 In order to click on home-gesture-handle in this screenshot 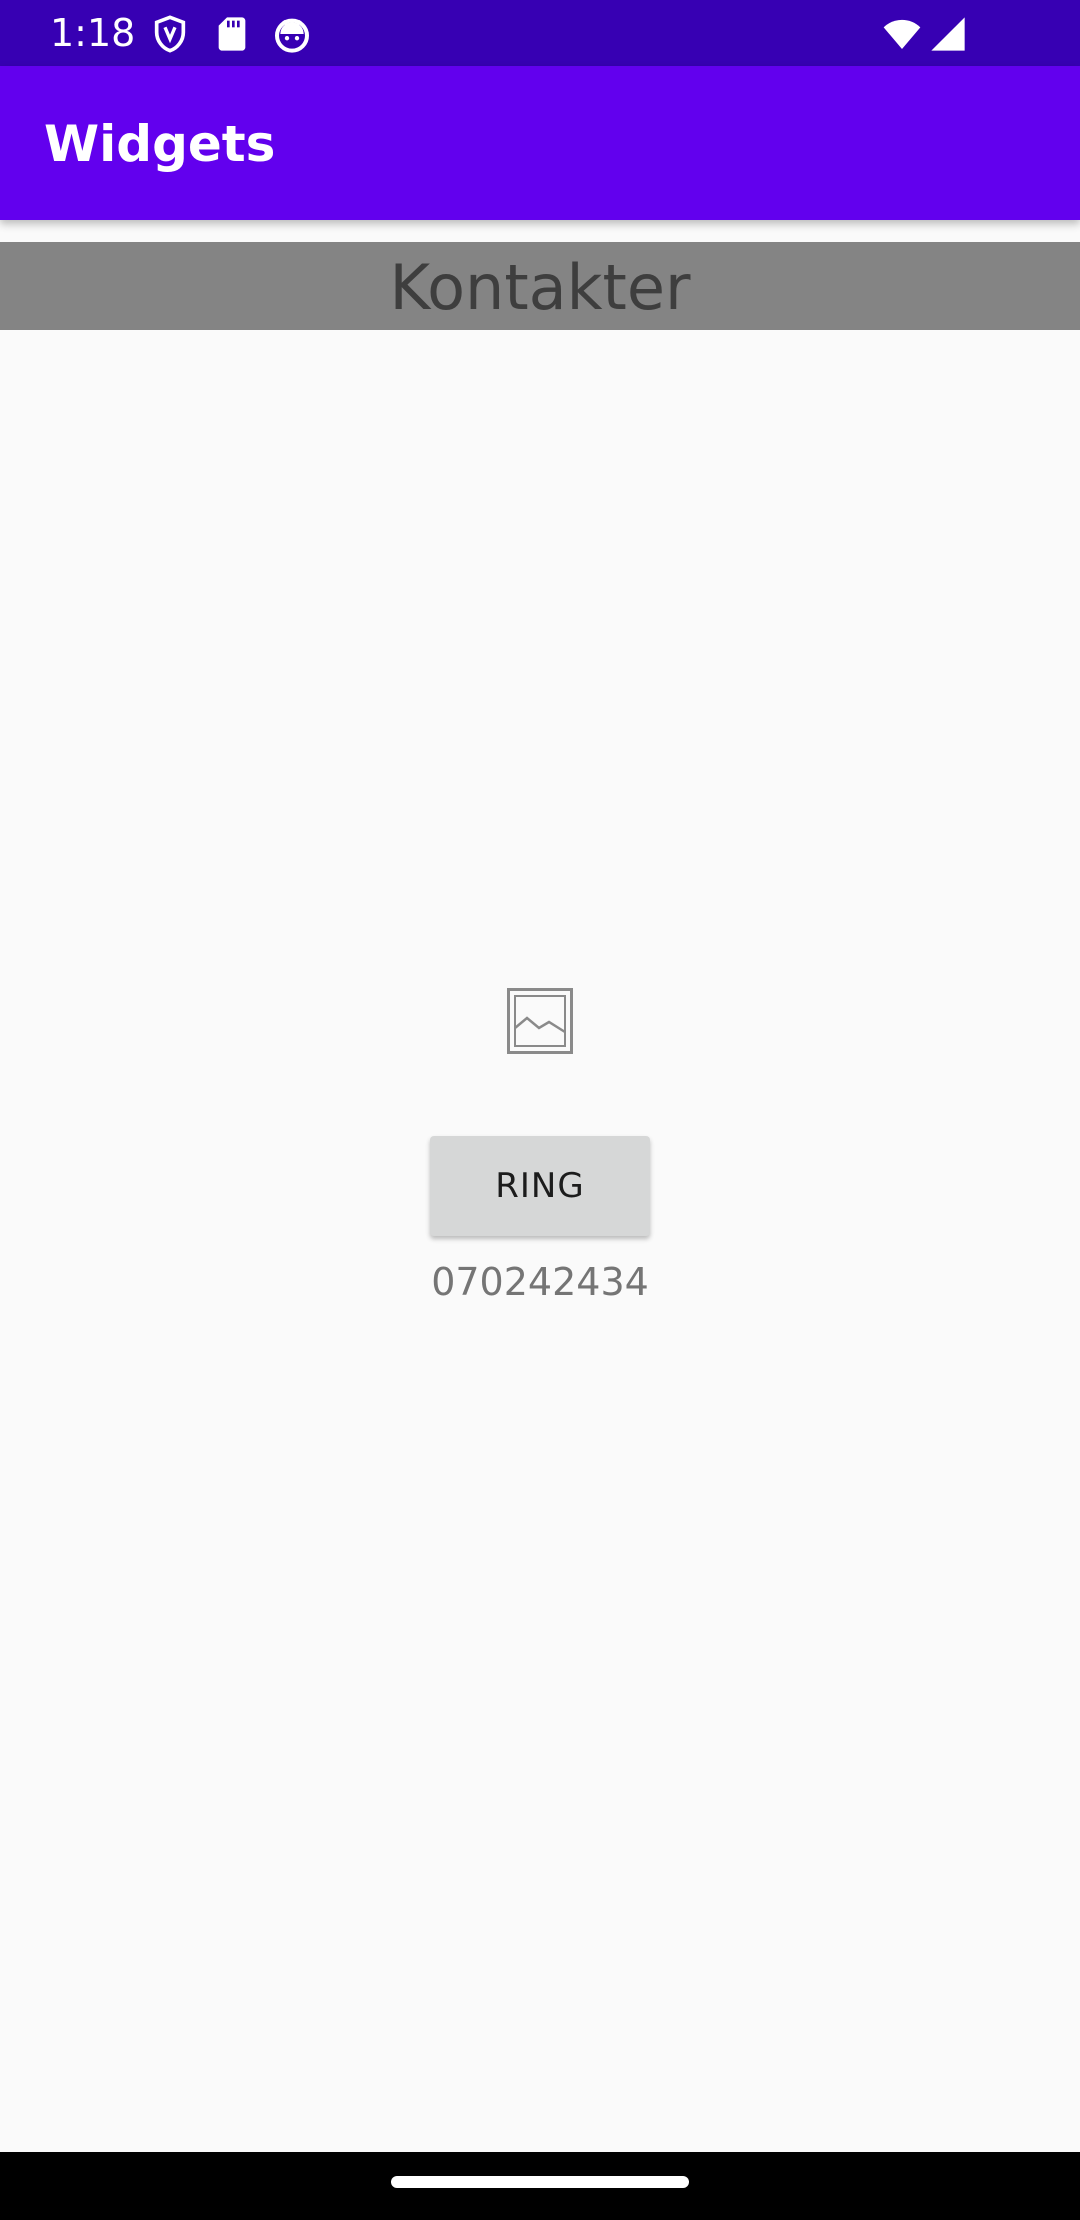, I will do `click(540, 2182)`.